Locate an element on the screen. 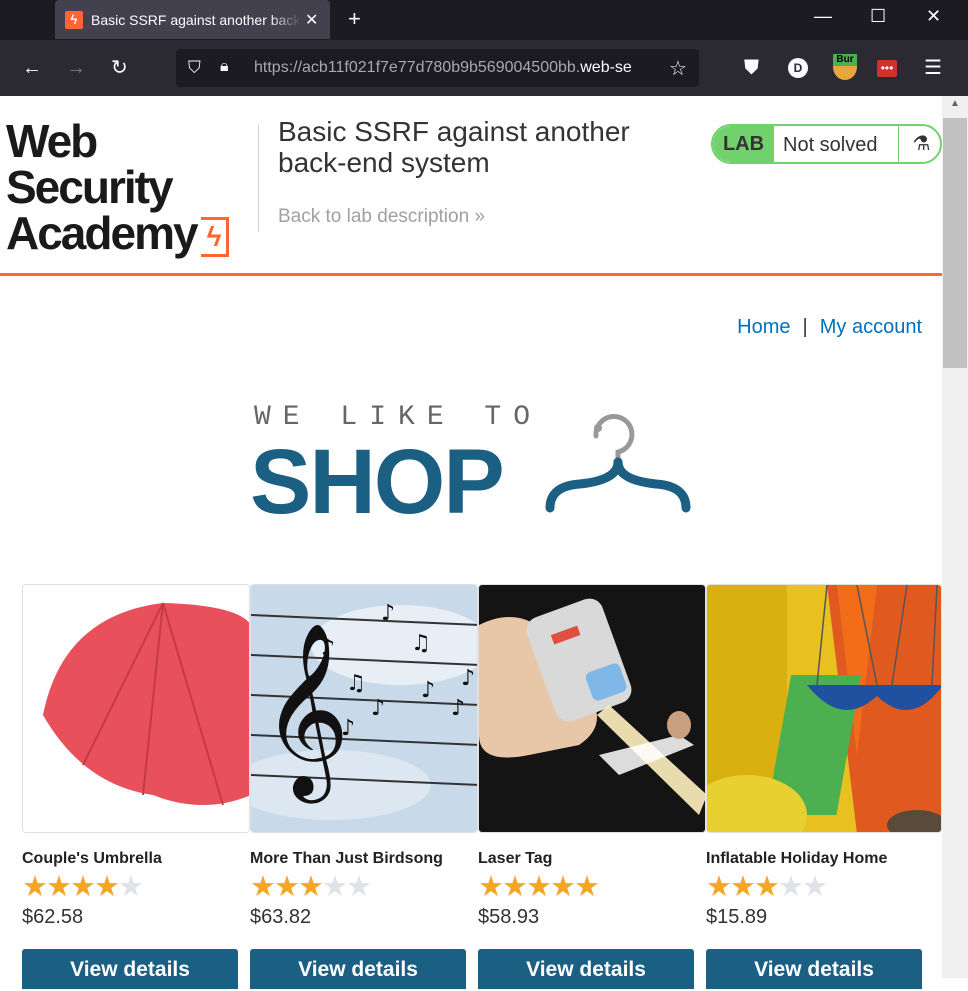  account-avatar-icon: D is located at coordinates (798, 68).